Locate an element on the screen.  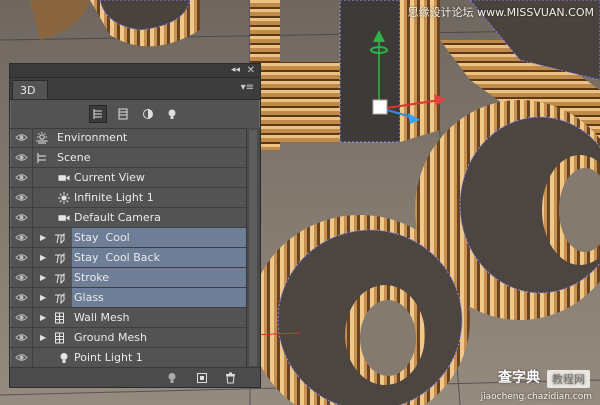
layer-row: ▶ Stroke is located at coordinates (132, 278).